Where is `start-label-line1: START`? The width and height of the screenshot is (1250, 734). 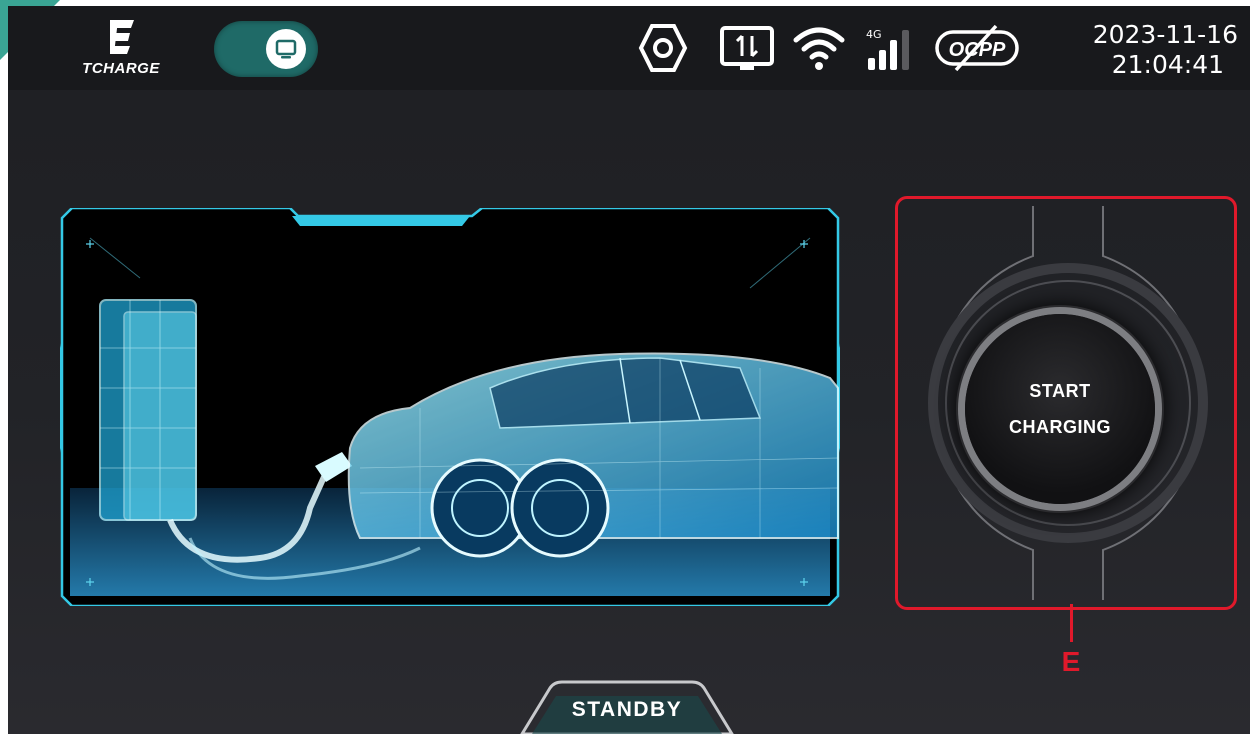
start-label-line1: START is located at coordinates (1060, 391).